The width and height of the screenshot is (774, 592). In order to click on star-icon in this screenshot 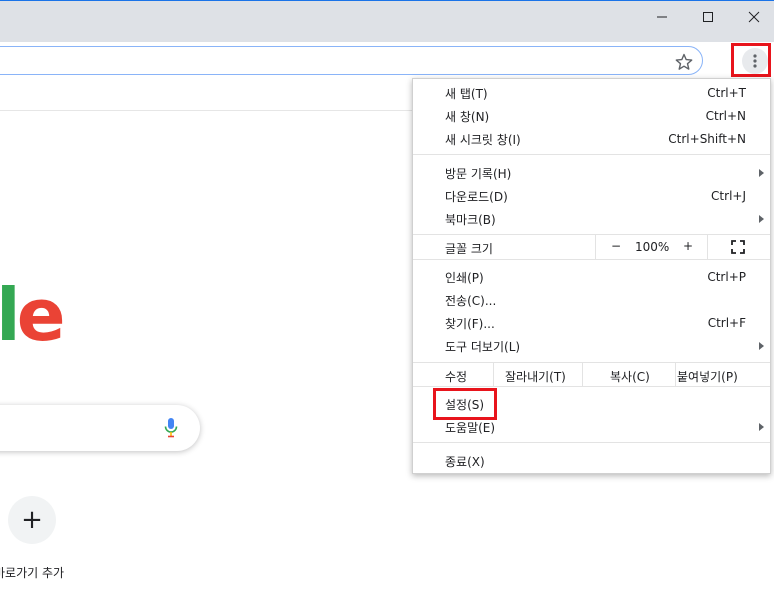, I will do `click(684, 62)`.